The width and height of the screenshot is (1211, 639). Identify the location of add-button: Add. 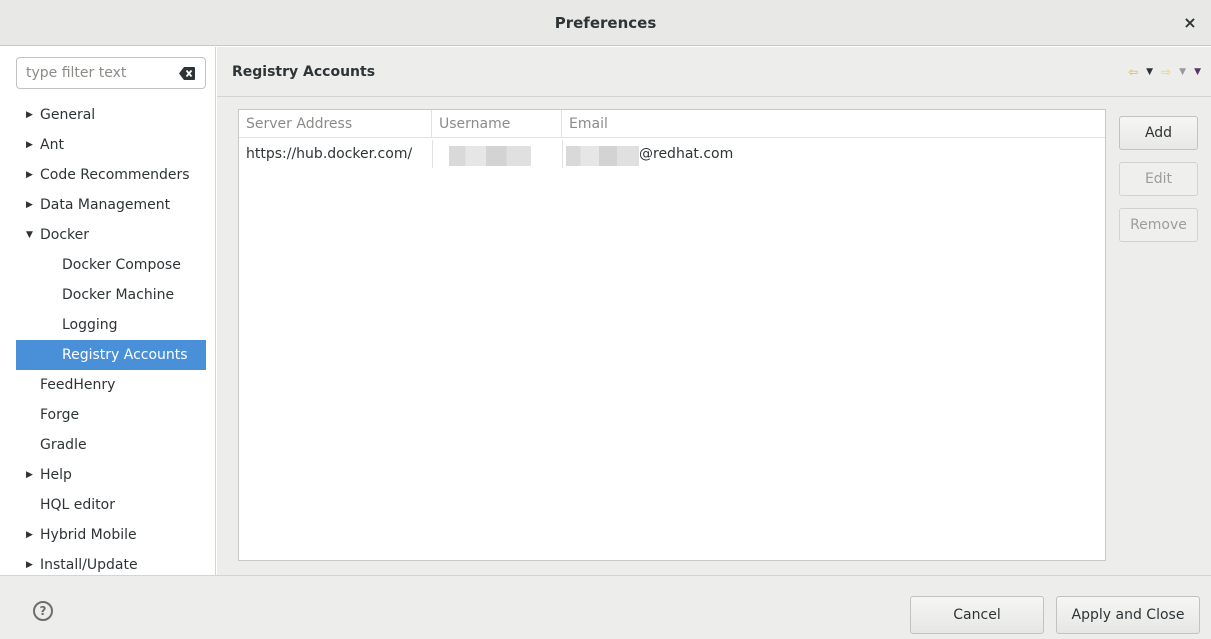
(1158, 133).